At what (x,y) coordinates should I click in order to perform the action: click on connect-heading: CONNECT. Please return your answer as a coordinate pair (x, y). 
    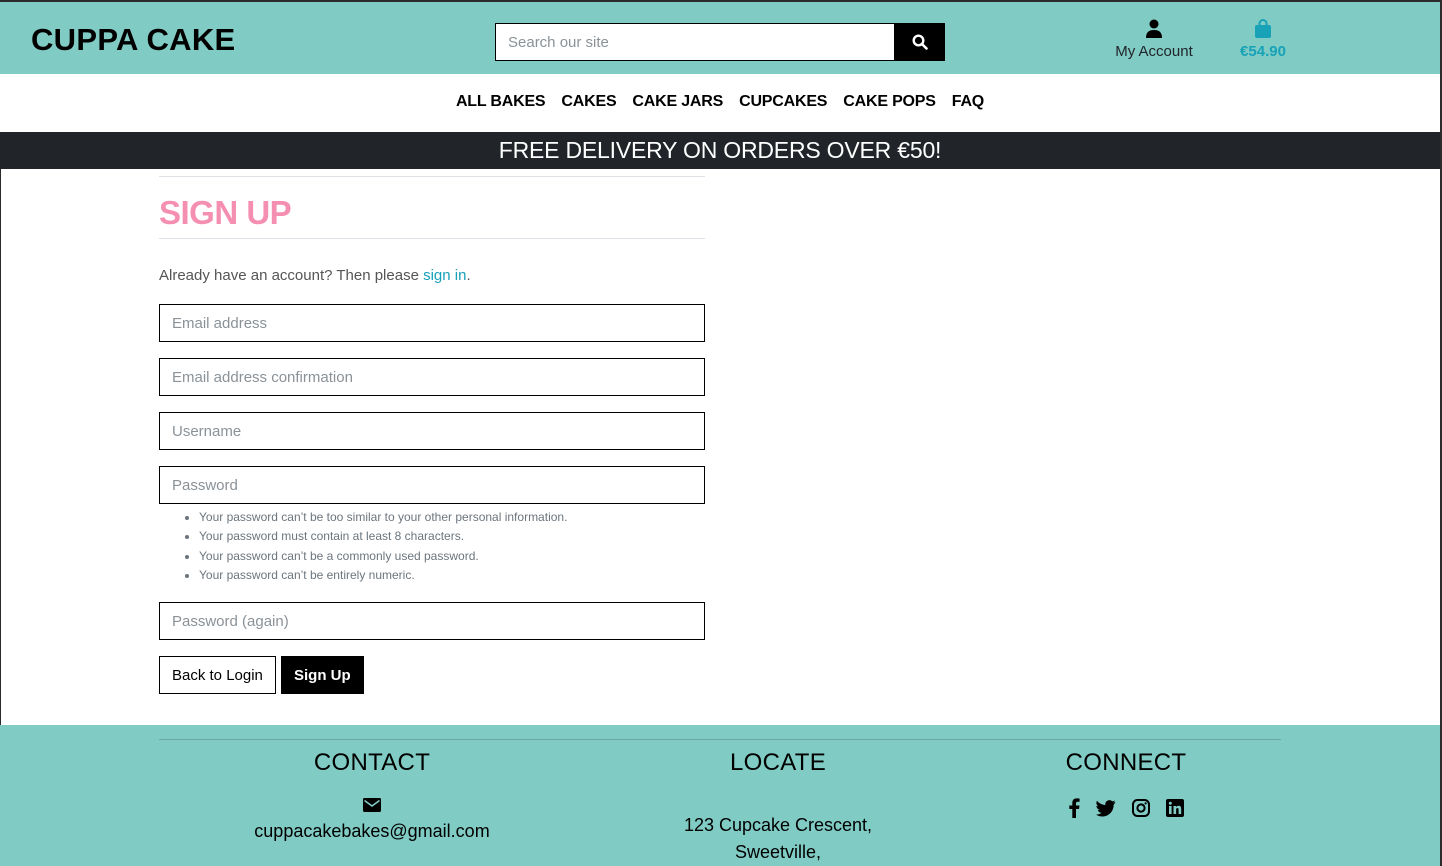
    Looking at the image, I should click on (1126, 762).